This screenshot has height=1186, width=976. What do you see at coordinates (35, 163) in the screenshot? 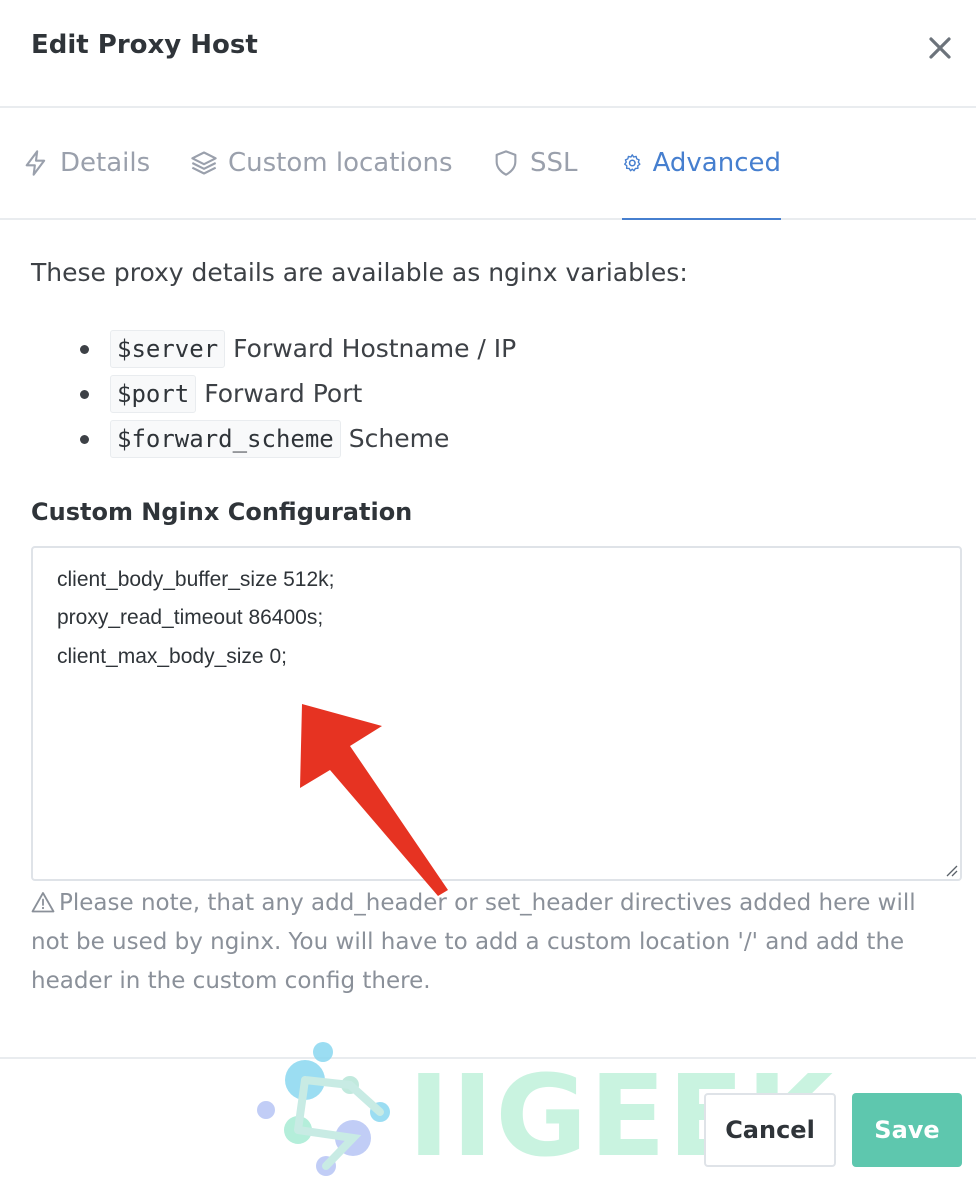
I see `lightning-icon` at bounding box center [35, 163].